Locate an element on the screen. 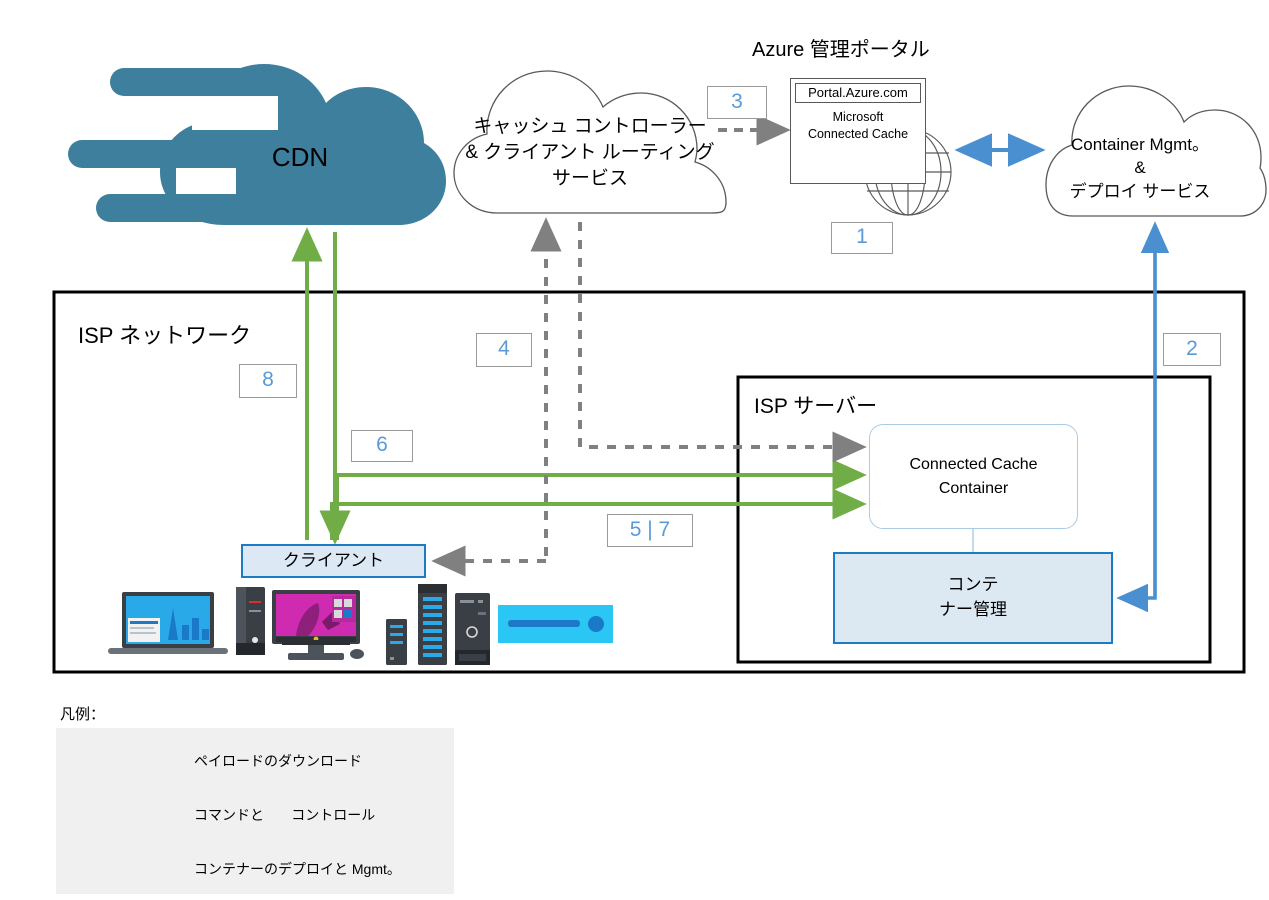  container-mgmt-cloud-label: Container Mgmt。 & デプロイ サービス is located at coordinates (1140, 168).